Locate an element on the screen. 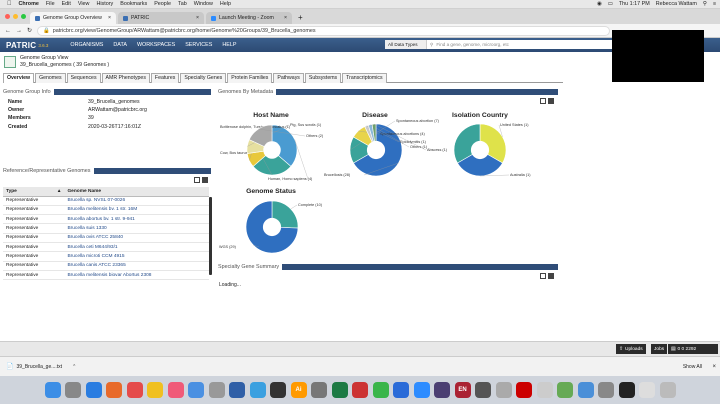  pie-label: Others (1) is located at coordinates (419, 147).